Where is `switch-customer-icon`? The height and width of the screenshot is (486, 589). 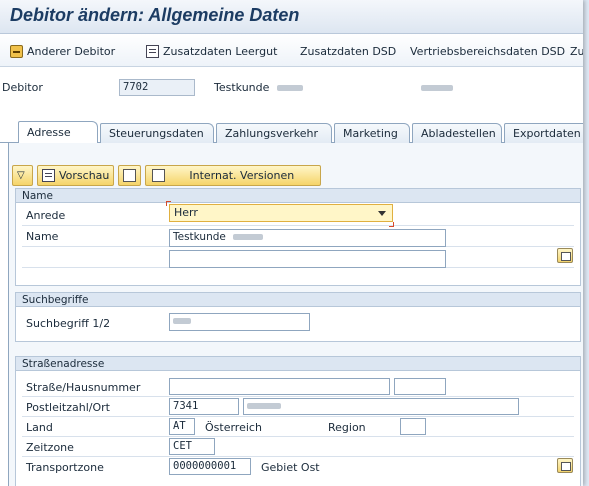 switch-customer-icon is located at coordinates (16, 51).